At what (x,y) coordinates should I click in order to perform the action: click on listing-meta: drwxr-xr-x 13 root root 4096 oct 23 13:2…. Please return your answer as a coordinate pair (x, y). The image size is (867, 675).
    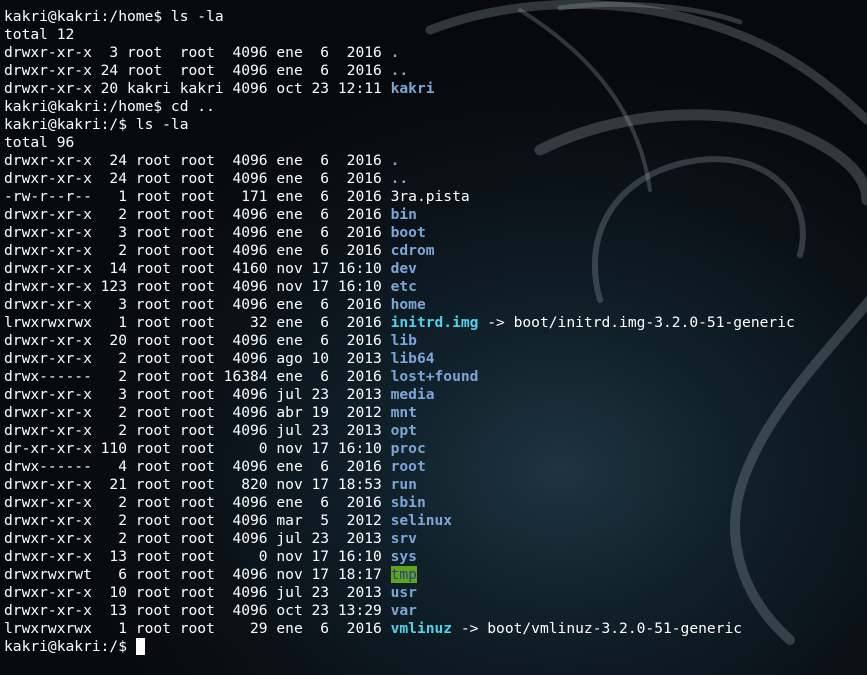
    Looking at the image, I should click on (197, 610).